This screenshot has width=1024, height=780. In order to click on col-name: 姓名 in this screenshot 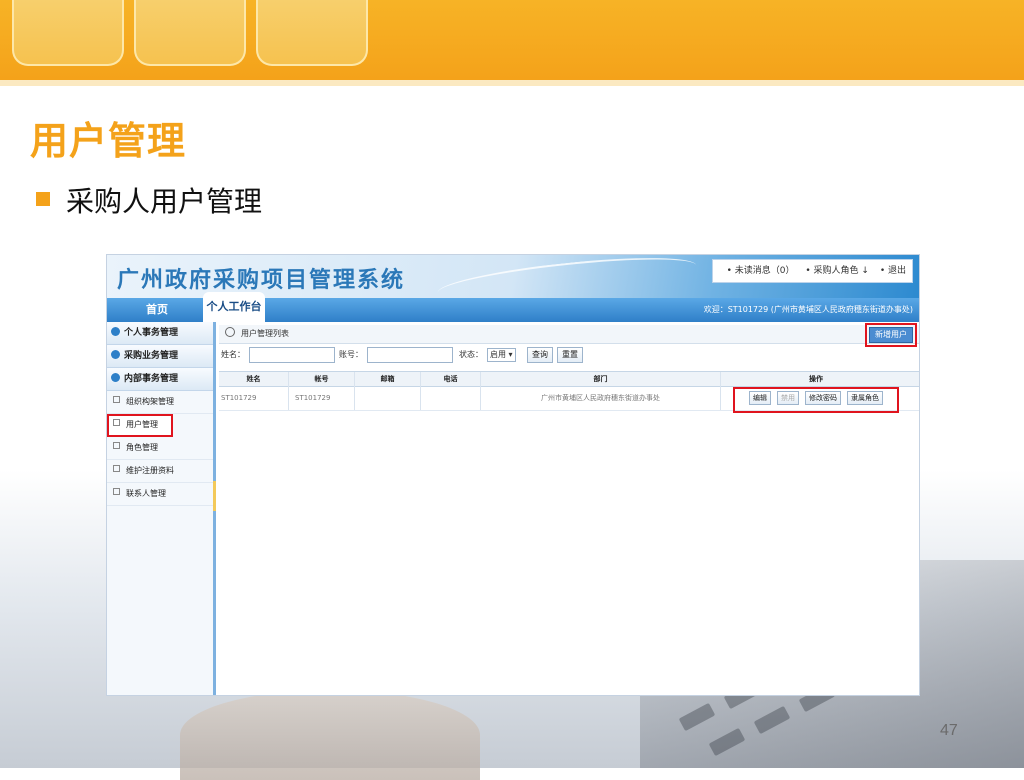, I will do `click(254, 379)`.